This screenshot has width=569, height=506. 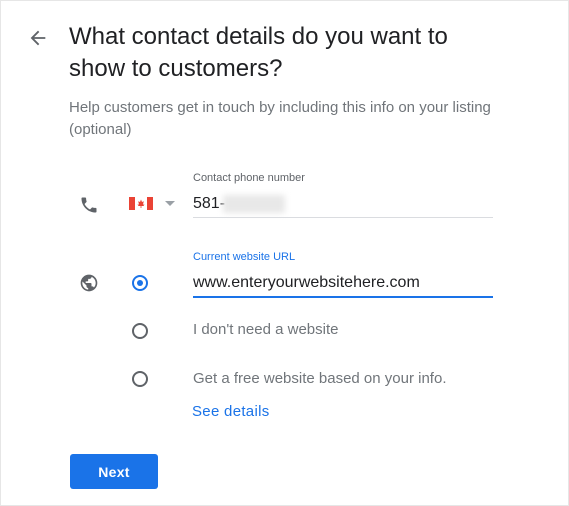 What do you see at coordinates (141, 203) in the screenshot?
I see `canada-flag-icon` at bounding box center [141, 203].